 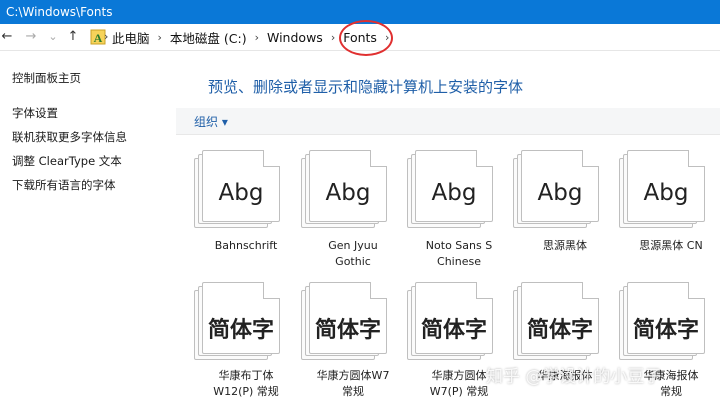 I want to click on breadcrumb-this-pc: 此电脑, so click(x=131, y=37).